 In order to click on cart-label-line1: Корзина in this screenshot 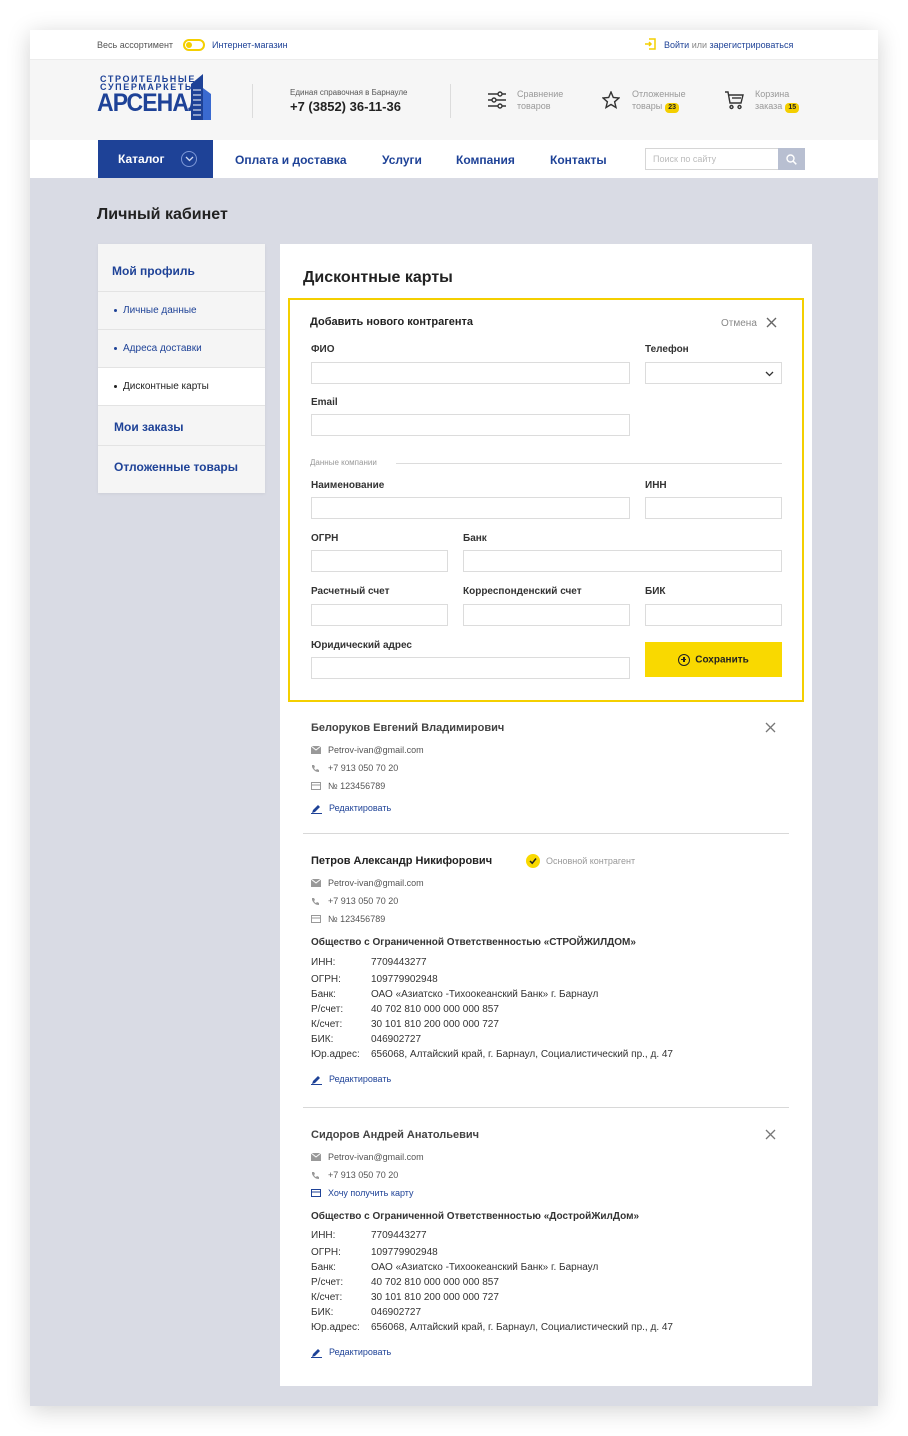, I will do `click(772, 94)`.